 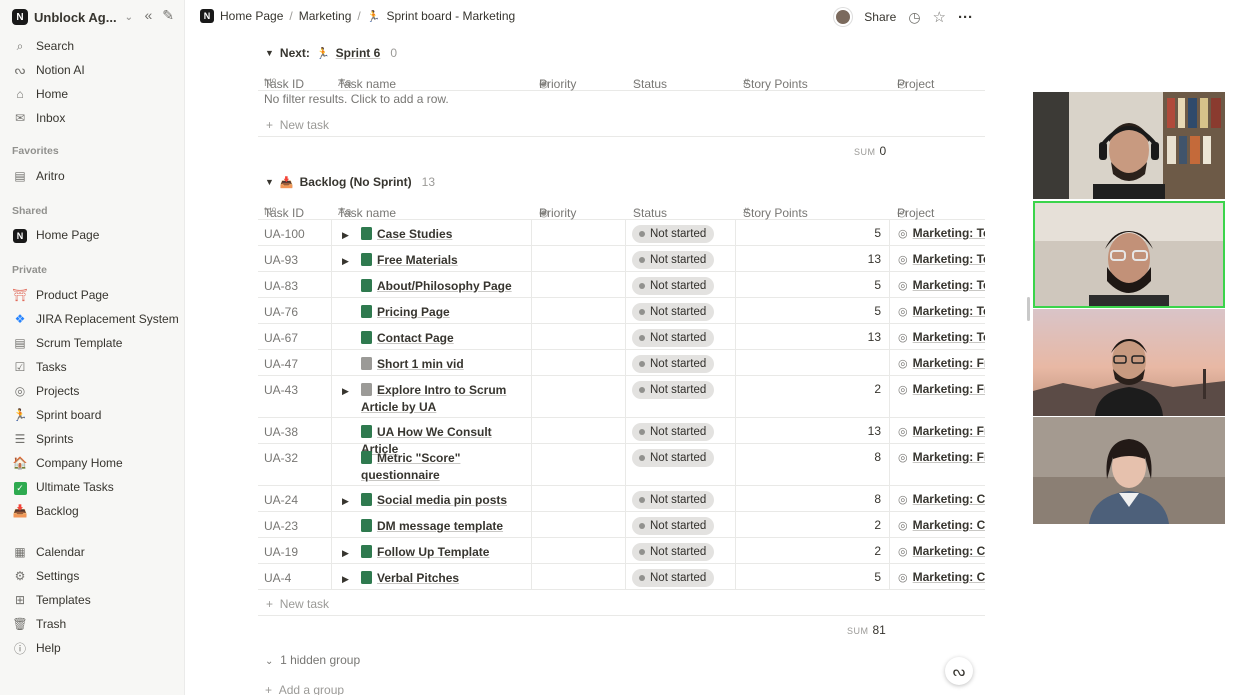 What do you see at coordinates (304, 689) in the screenshot?
I see `add-group-button: + Add a group` at bounding box center [304, 689].